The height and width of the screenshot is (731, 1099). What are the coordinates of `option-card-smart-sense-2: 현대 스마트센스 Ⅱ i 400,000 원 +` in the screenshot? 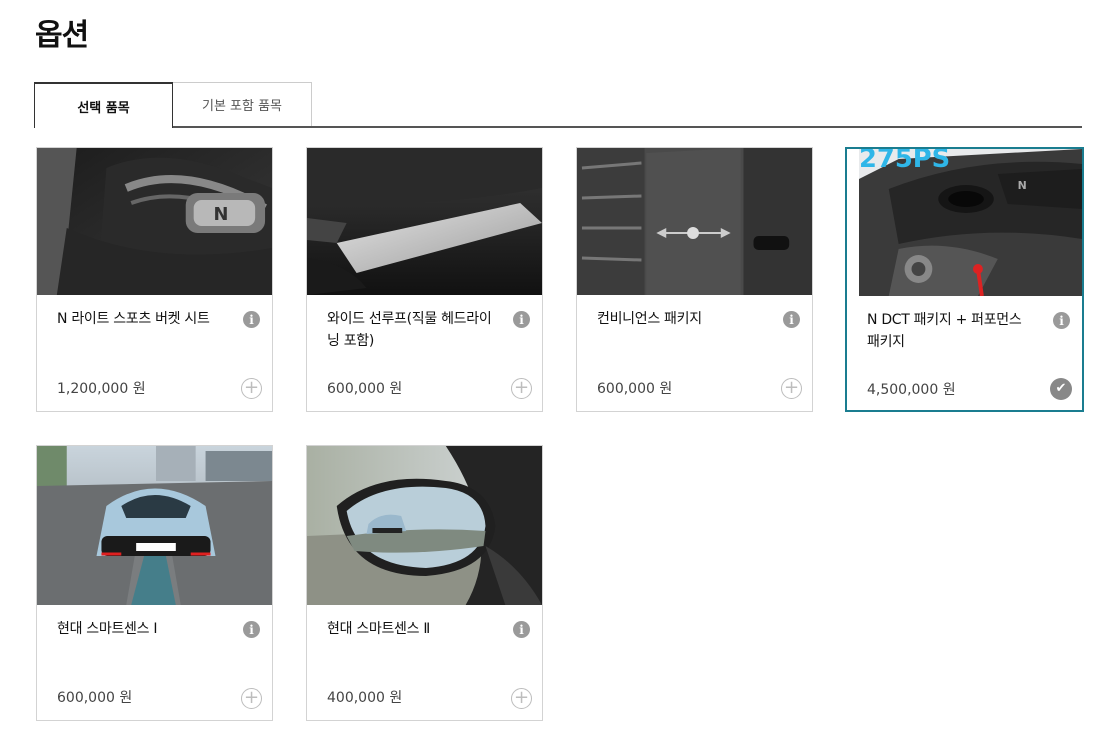 It's located at (424, 583).